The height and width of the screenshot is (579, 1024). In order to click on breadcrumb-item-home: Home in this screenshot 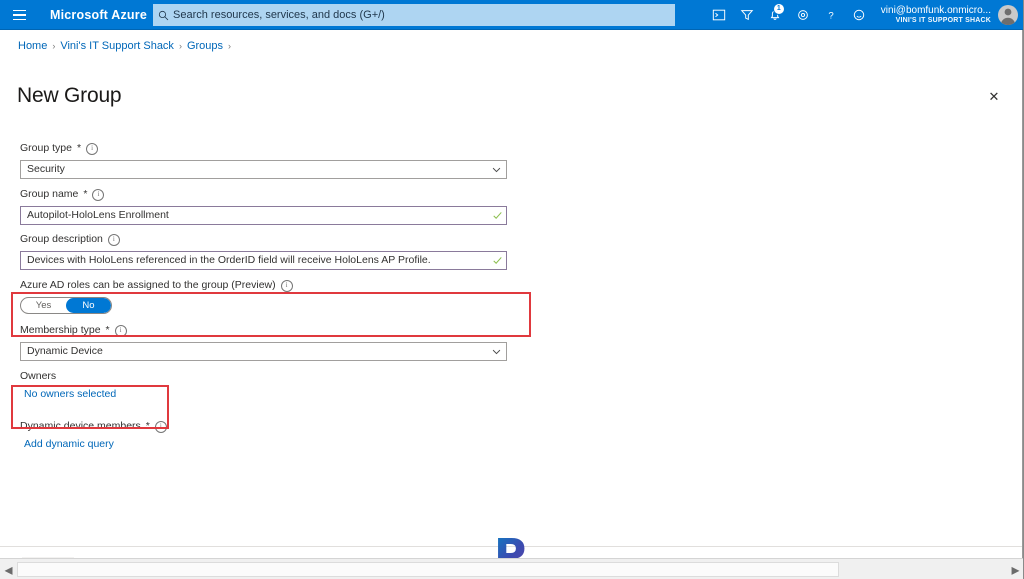, I will do `click(32, 46)`.